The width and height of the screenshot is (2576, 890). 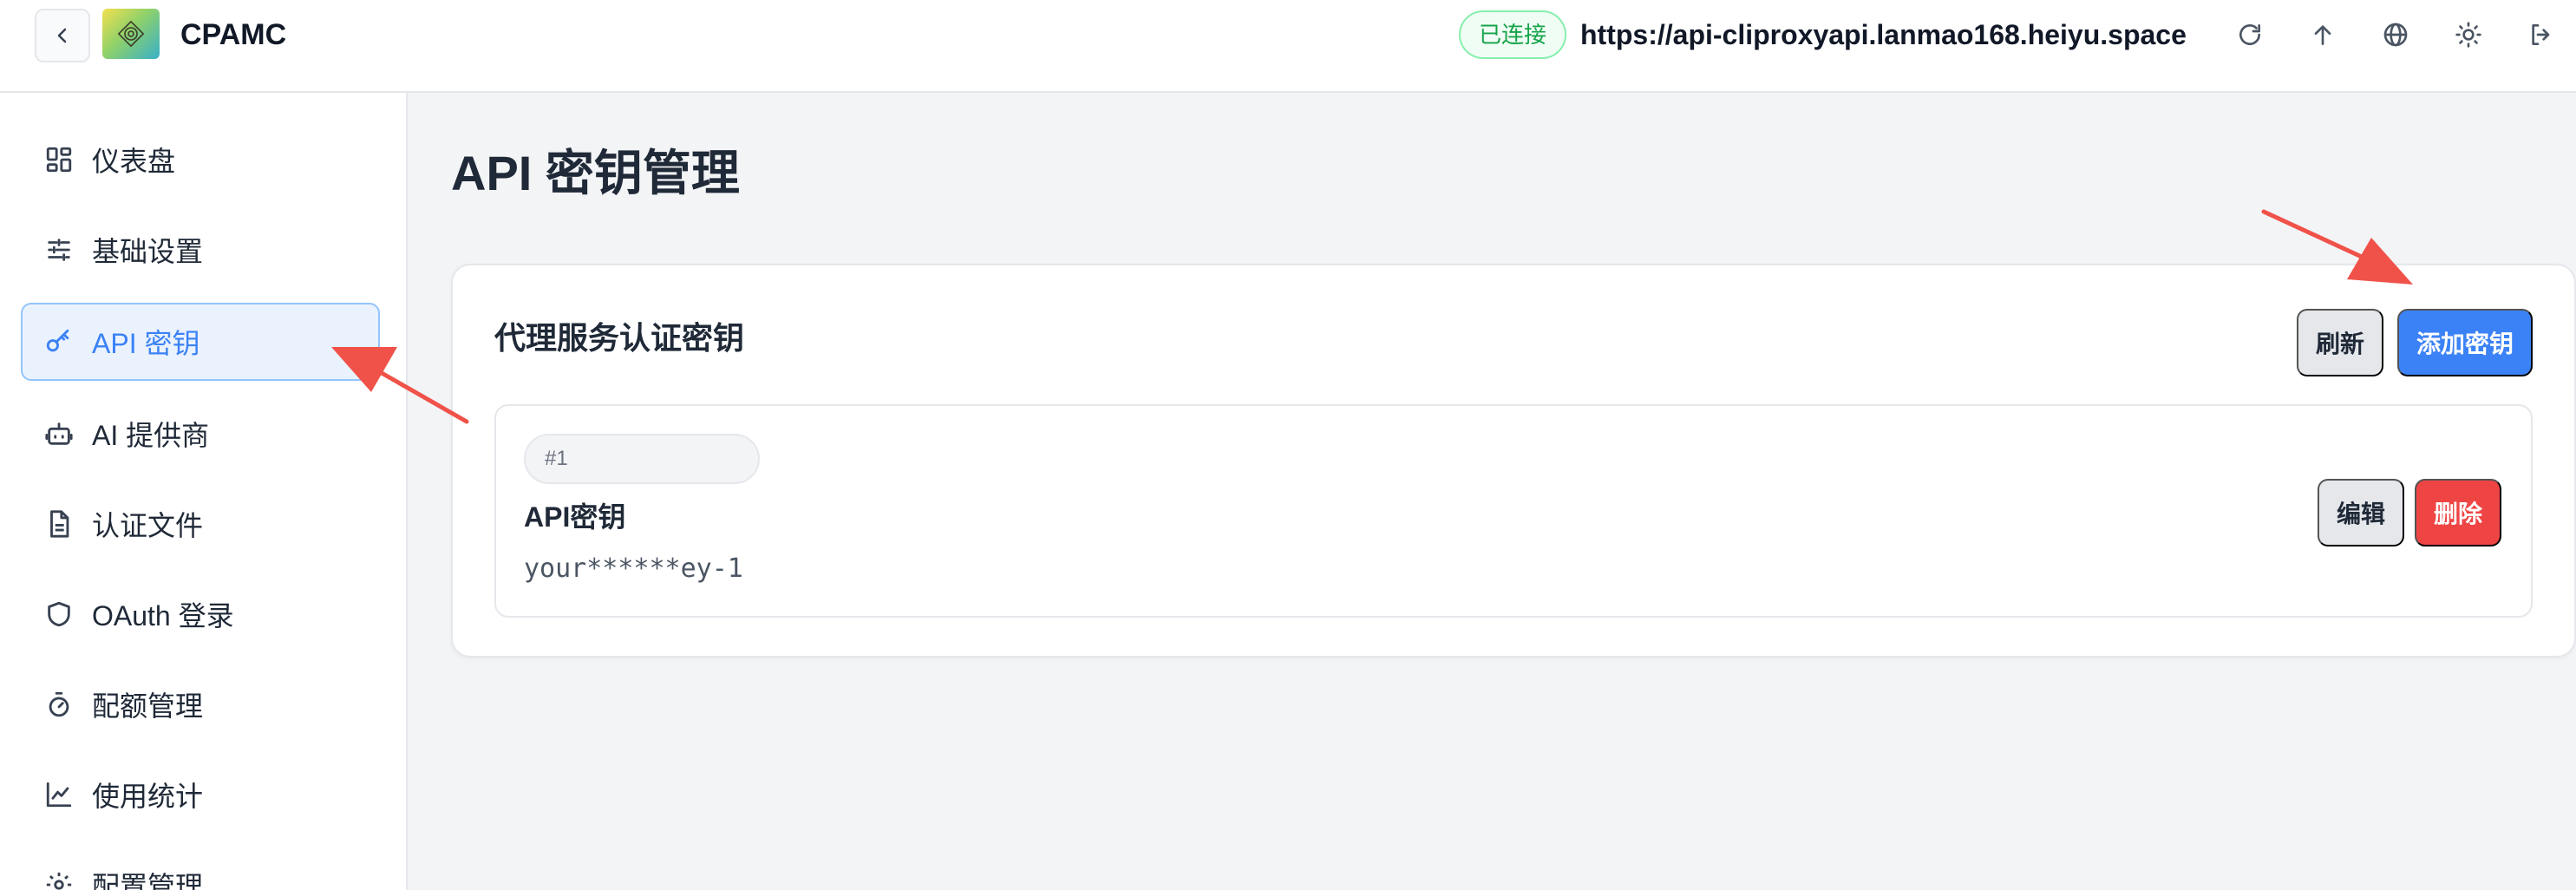 I want to click on add-key-button: 添加密钥, so click(x=2465, y=342).